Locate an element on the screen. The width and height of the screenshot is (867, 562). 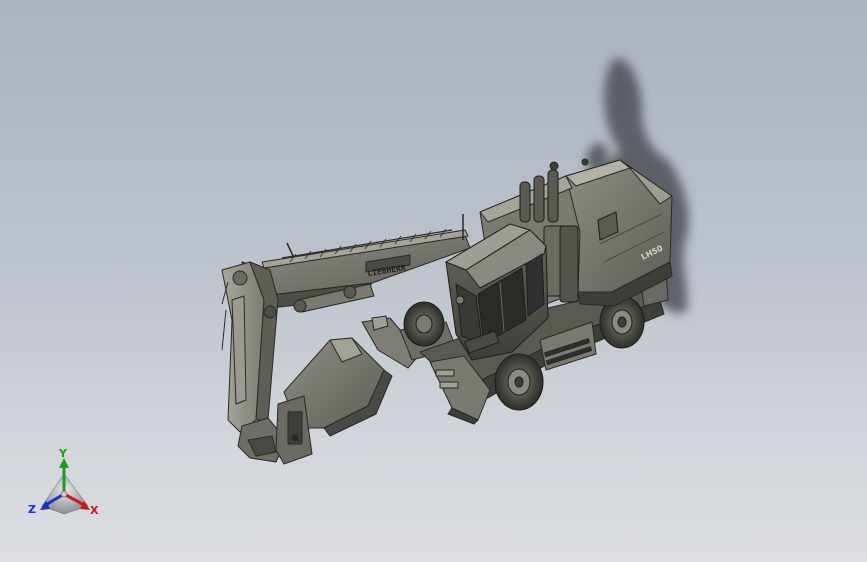
wheel-rear-left is located at coordinates (424, 324).